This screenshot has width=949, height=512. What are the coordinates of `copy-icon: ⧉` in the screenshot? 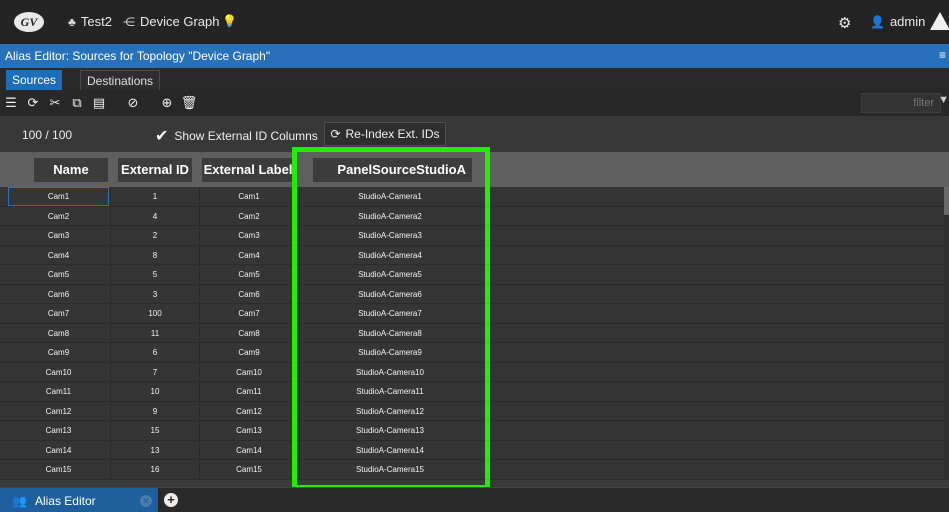 It's located at (77, 103).